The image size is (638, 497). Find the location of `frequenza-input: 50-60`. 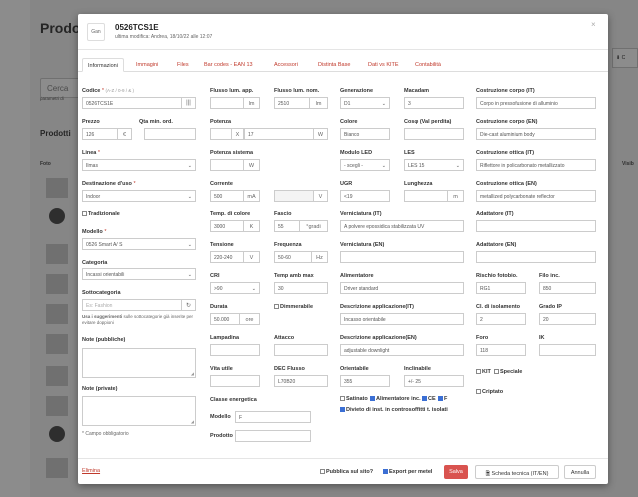

frequenza-input: 50-60 is located at coordinates (293, 257).